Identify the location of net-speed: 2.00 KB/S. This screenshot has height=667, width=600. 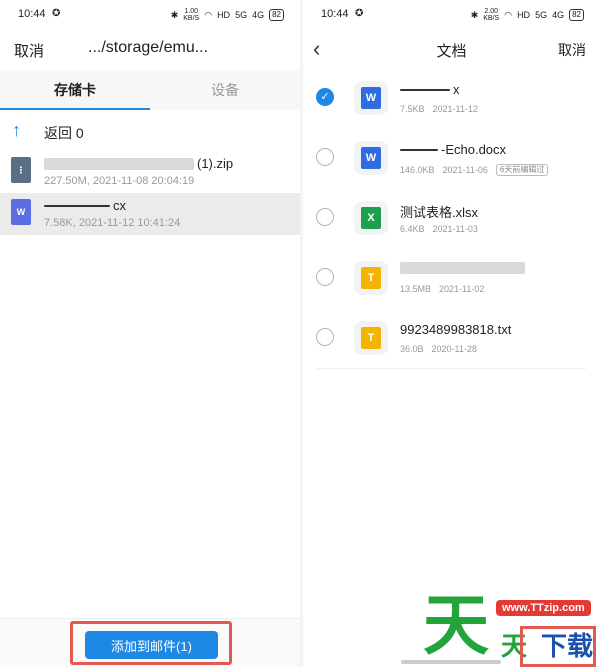
(491, 15).